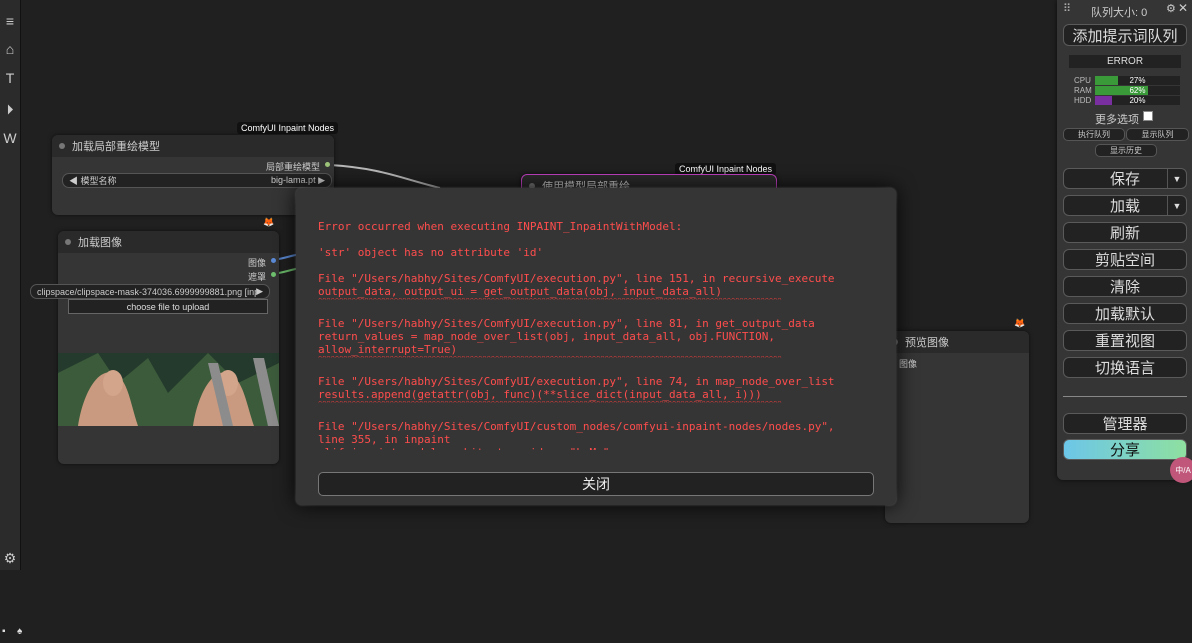 The height and width of the screenshot is (643, 1192). Describe the element at coordinates (1183, 8) in the screenshot. I see `close-icon: ✕` at that location.